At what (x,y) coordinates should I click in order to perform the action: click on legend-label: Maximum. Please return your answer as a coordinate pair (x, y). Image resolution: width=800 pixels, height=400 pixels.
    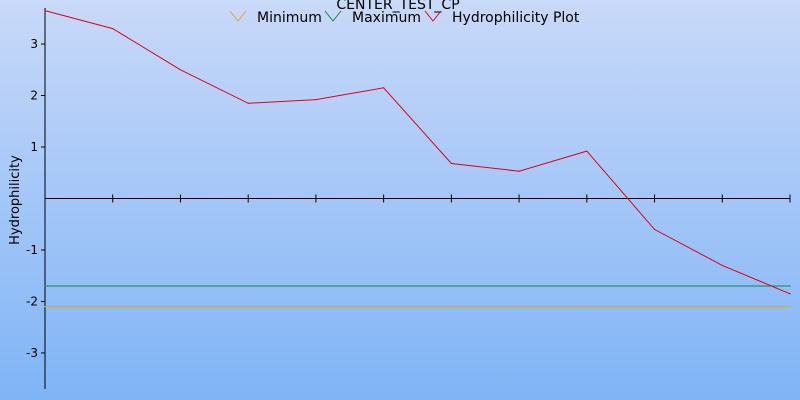
    Looking at the image, I should click on (386, 18).